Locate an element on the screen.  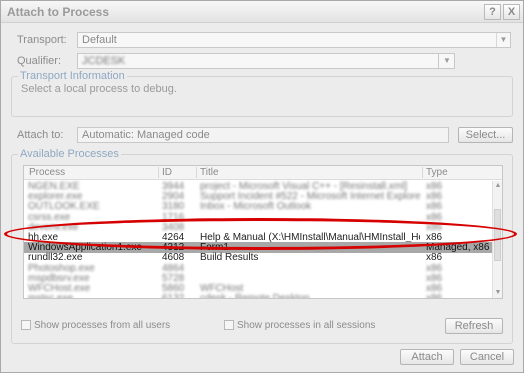
transport-info-text: Select a local process to debug. is located at coordinates (99, 89).